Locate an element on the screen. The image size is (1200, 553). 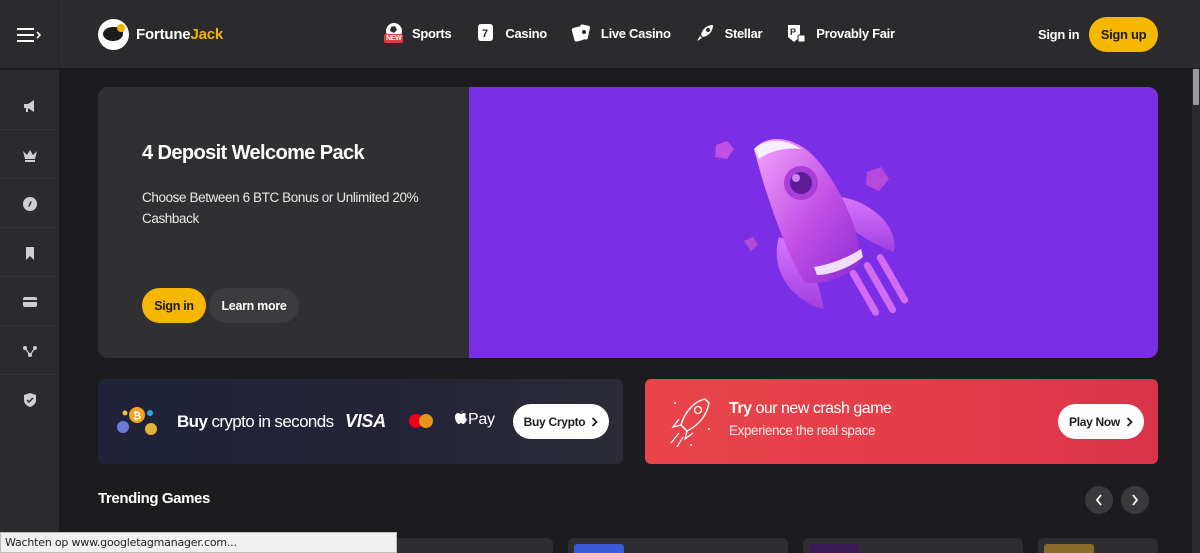
sidebar-item-payments is located at coordinates (29, 302).